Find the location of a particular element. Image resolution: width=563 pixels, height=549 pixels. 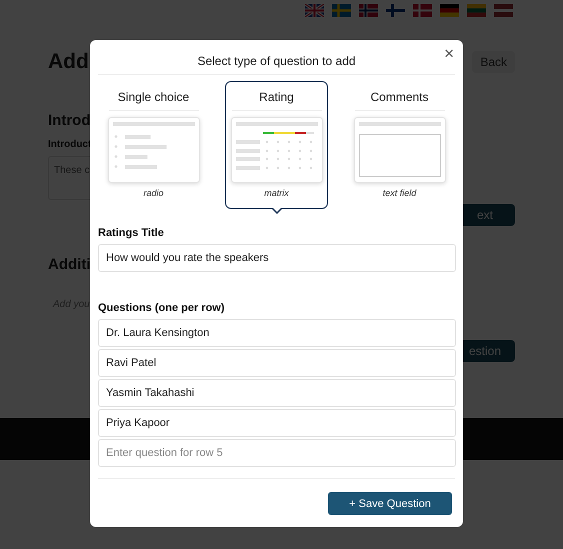

question-type-label: Comments is located at coordinates (399, 100).